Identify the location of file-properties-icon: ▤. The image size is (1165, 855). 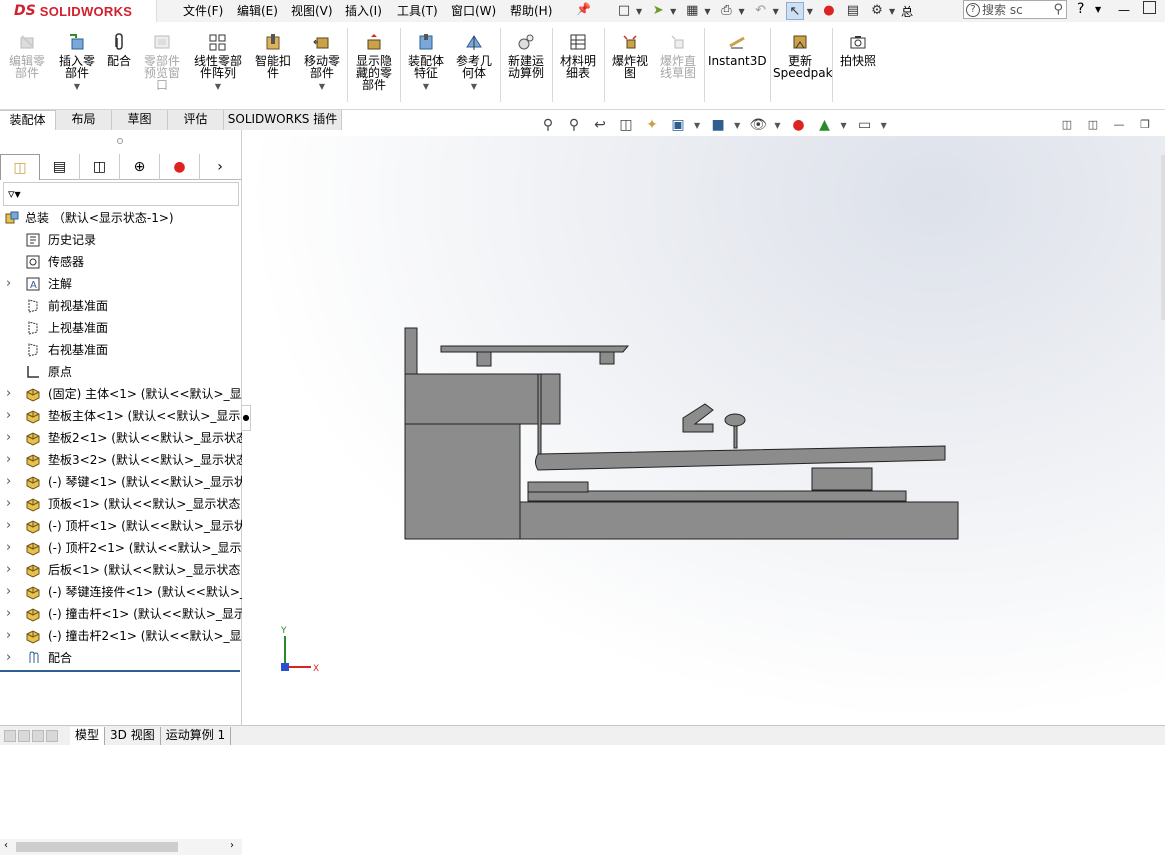
(853, 11).